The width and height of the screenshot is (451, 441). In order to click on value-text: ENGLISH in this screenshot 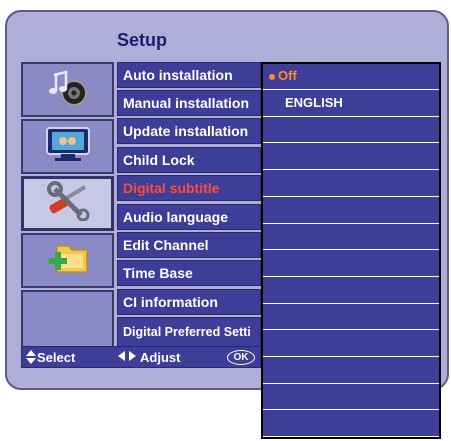, I will do `click(314, 102)`.